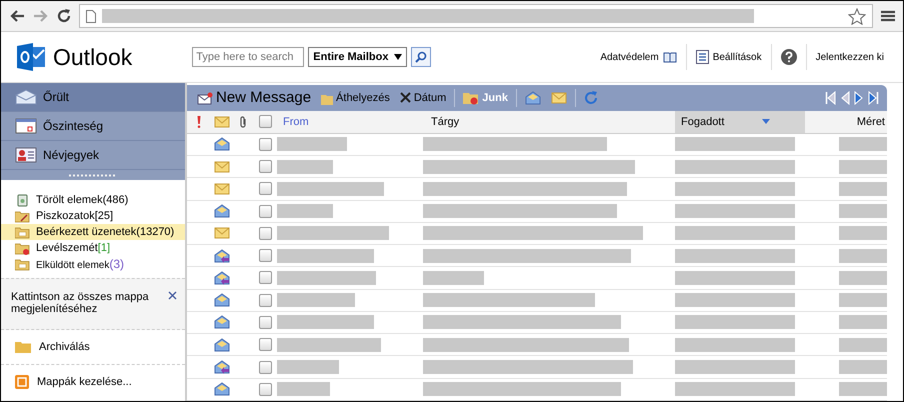 The width and height of the screenshot is (904, 402). Describe the element at coordinates (23, 347) in the screenshot. I see `folder-icon` at that location.